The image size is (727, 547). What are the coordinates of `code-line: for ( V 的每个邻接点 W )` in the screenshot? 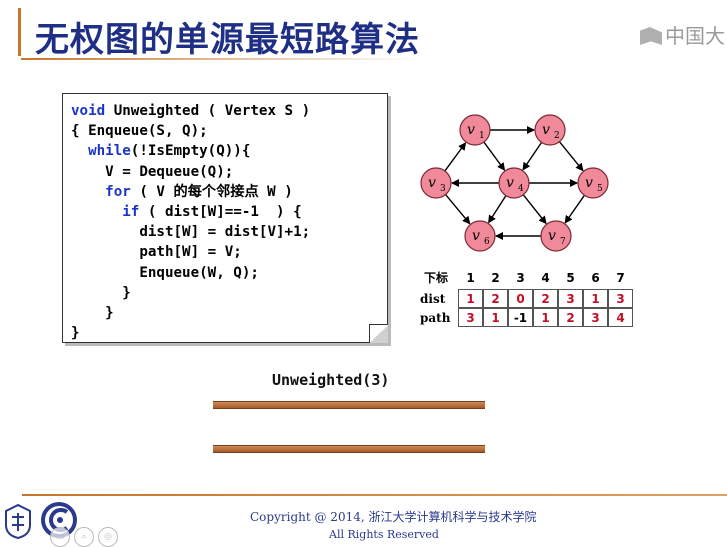 It's located at (182, 192).